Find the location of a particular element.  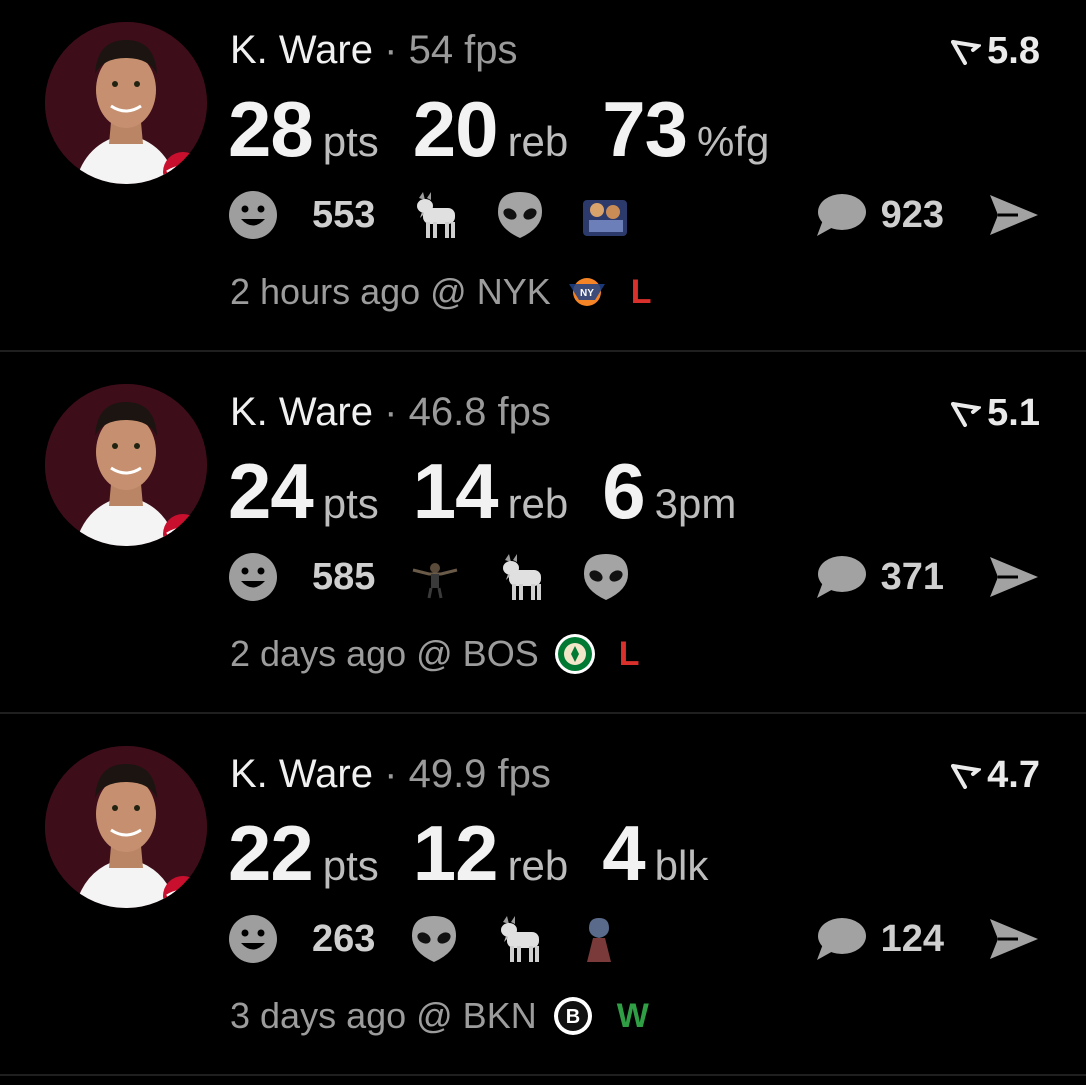

game-time-opponent: 2 hours ago @ NYK is located at coordinates (390, 291).